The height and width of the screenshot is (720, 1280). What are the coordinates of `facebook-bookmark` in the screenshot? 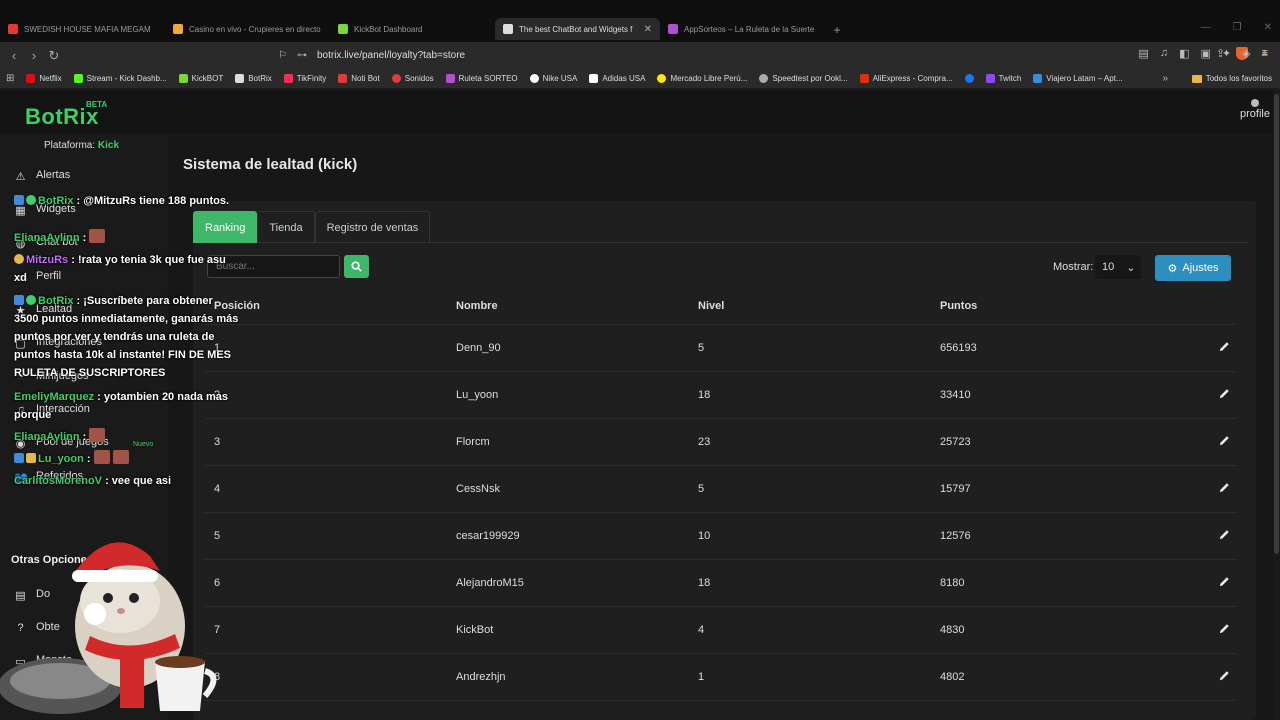 It's located at (969, 78).